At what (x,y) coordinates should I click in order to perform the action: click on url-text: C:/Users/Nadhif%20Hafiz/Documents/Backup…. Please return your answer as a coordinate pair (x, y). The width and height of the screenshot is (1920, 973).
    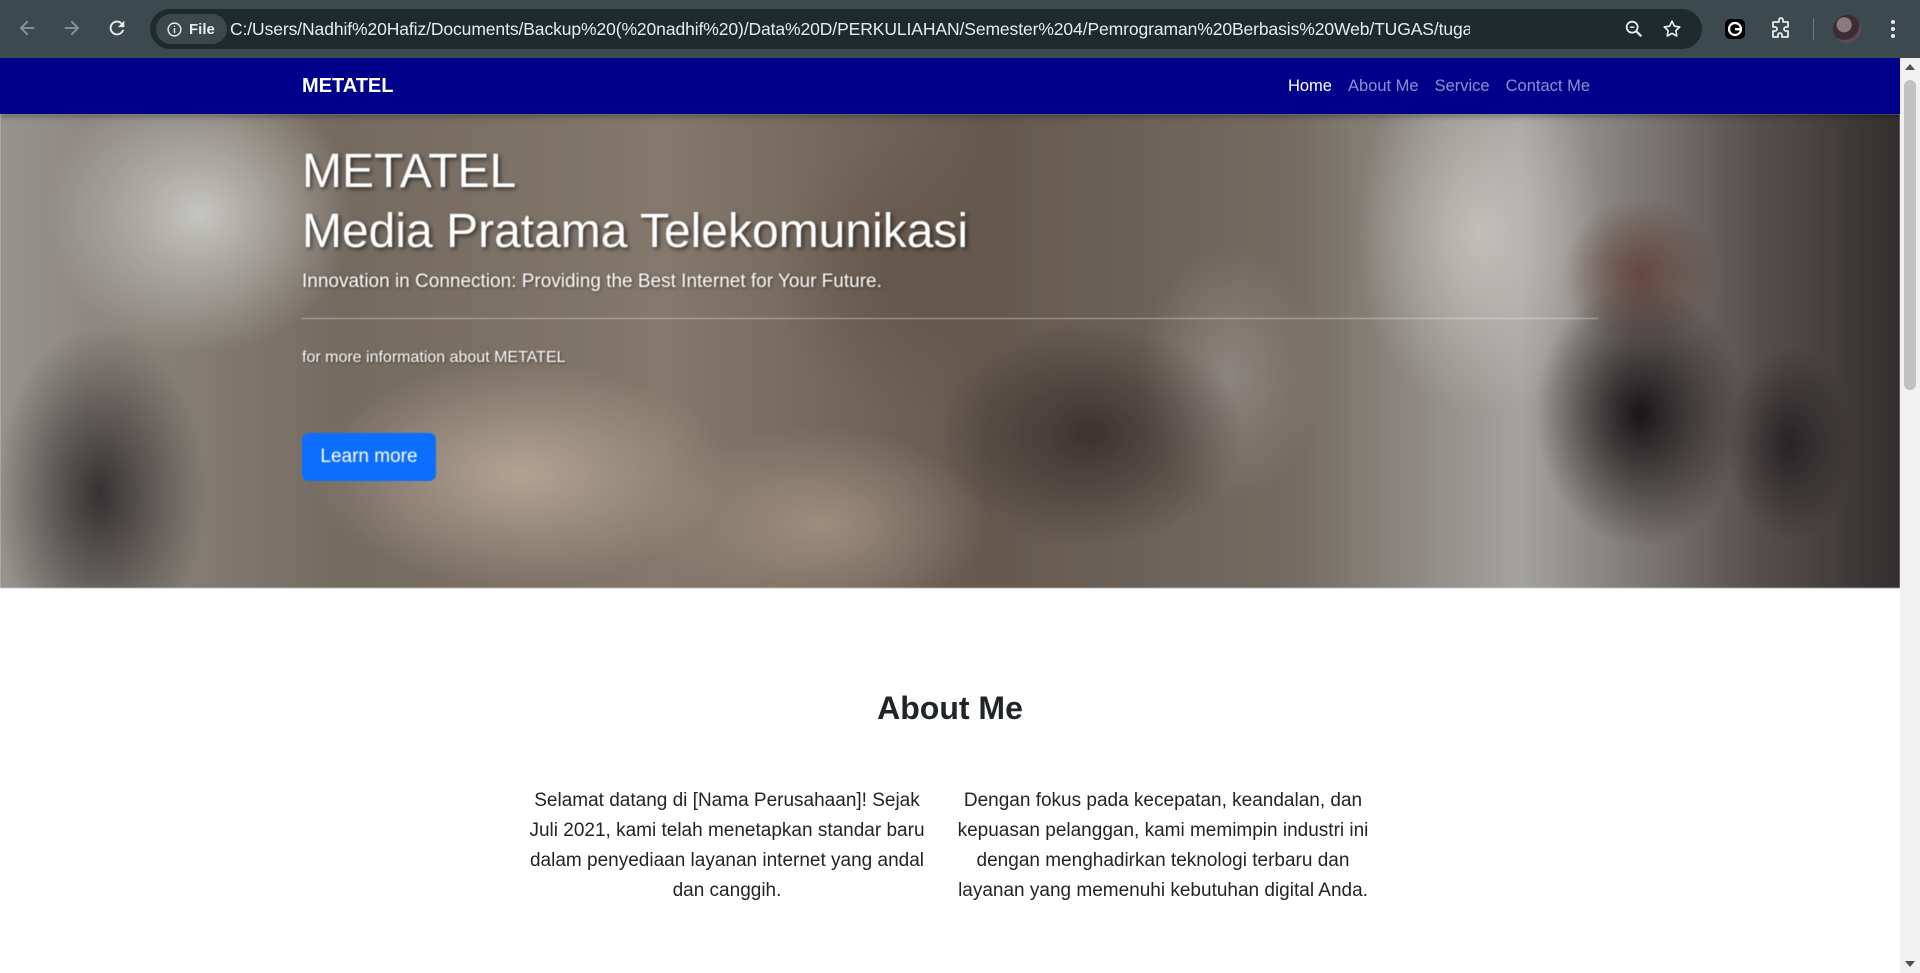
    Looking at the image, I should click on (850, 29).